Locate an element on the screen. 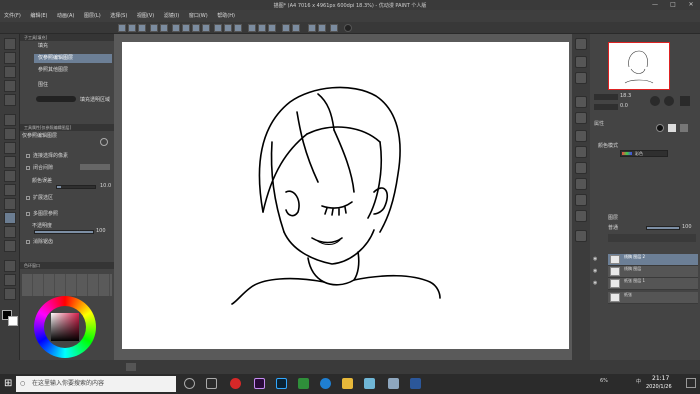  assets-icon is located at coordinates (348, 28).